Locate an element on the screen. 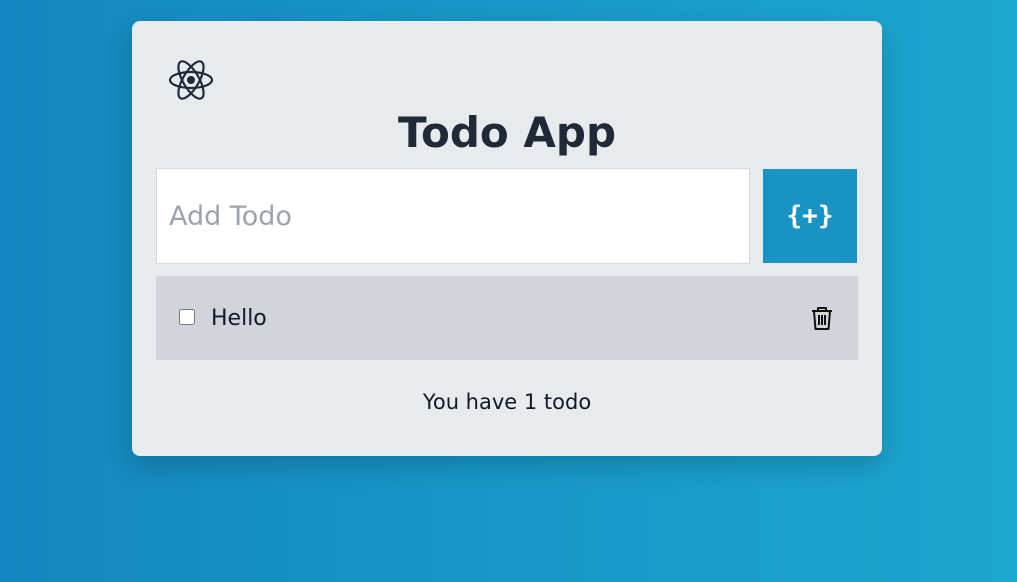 The image size is (1017, 582). add-todo-input is located at coordinates (453, 216).